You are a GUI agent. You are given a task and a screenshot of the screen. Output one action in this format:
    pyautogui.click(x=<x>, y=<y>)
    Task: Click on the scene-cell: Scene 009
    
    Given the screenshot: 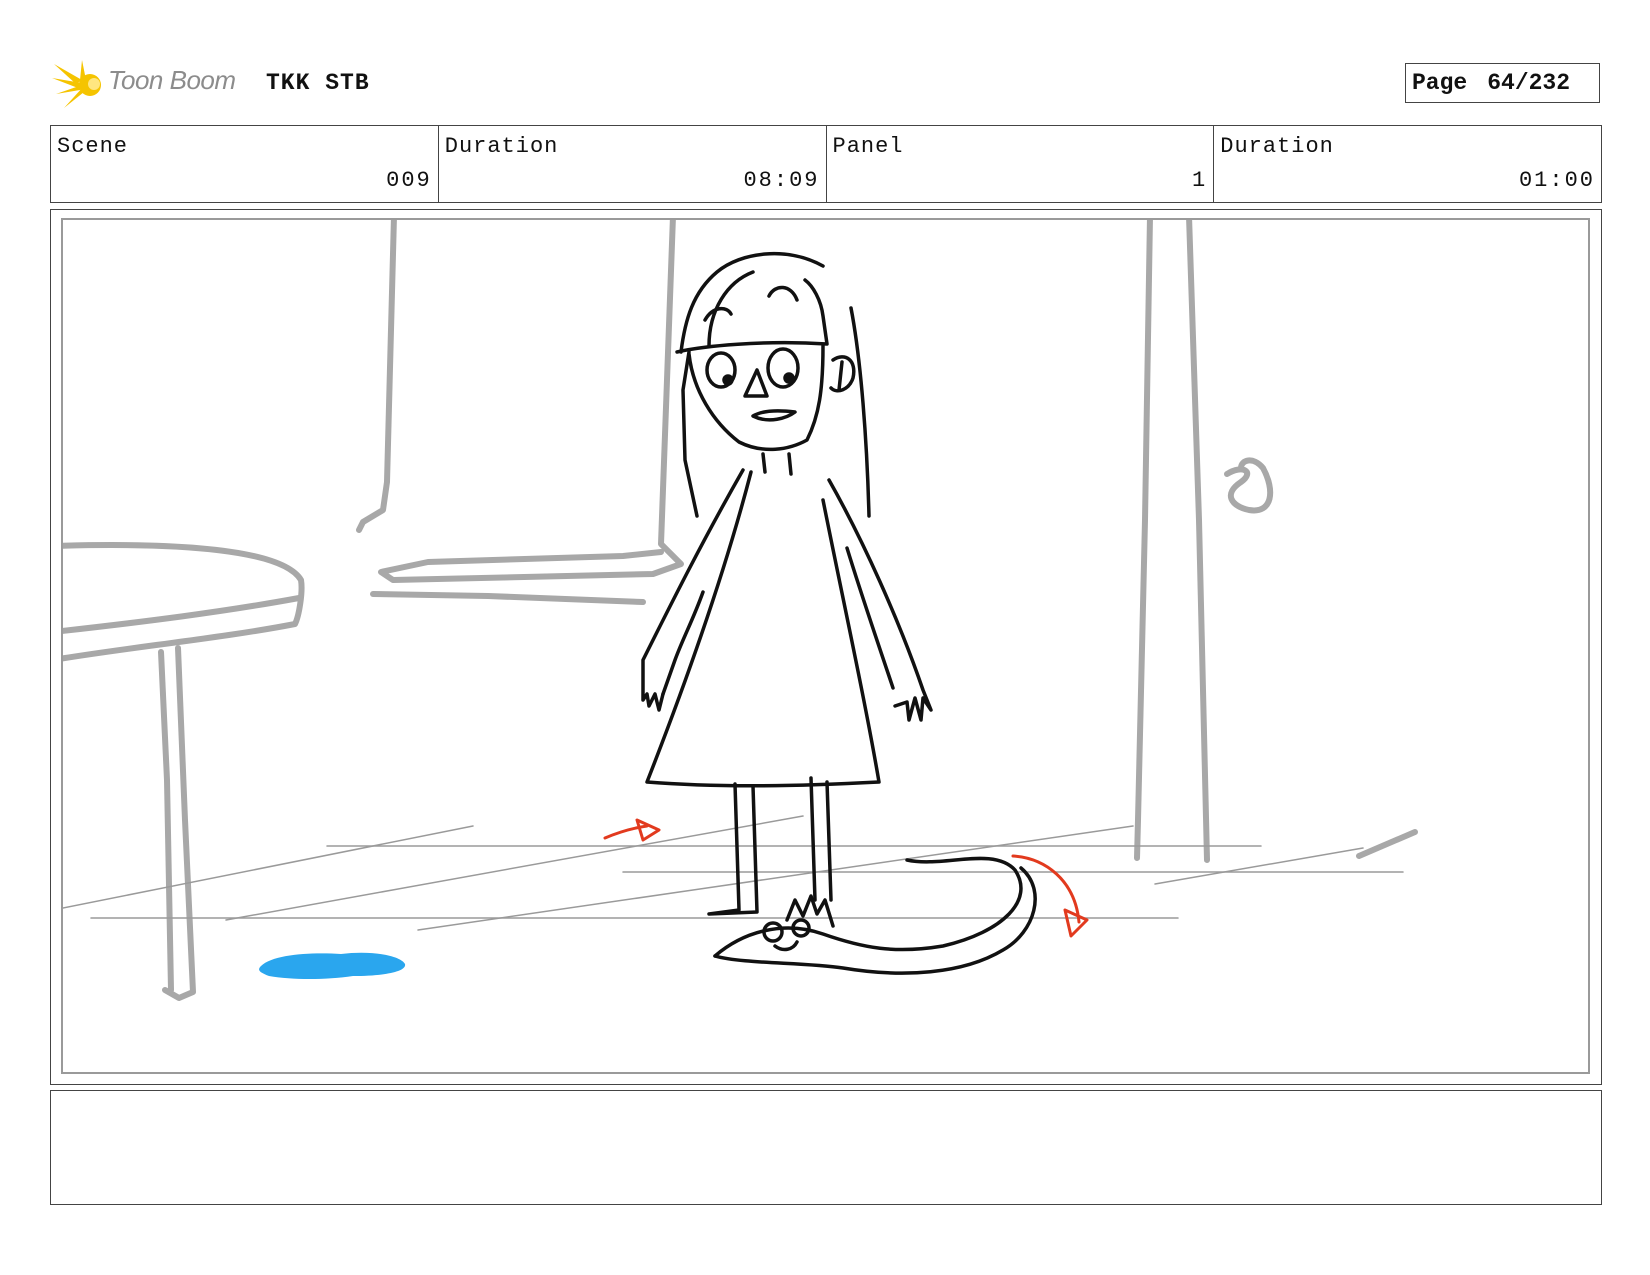 What is the action you would take?
    pyautogui.click(x=245, y=164)
    